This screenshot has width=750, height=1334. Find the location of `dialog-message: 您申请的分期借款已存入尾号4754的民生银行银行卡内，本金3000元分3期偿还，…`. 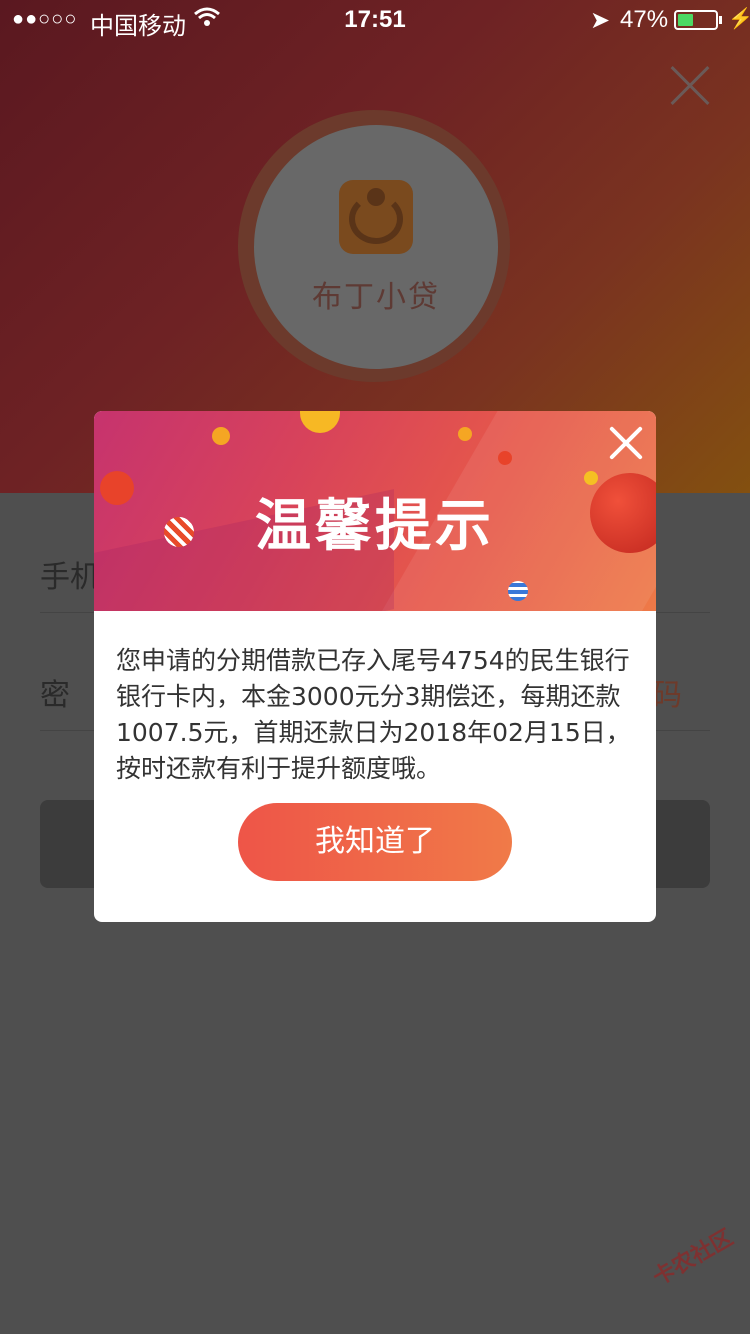

dialog-message: 您申请的分期借款已存入尾号4754的民生银行银行卡内，本金3000元分3期偿还，… is located at coordinates (373, 714).